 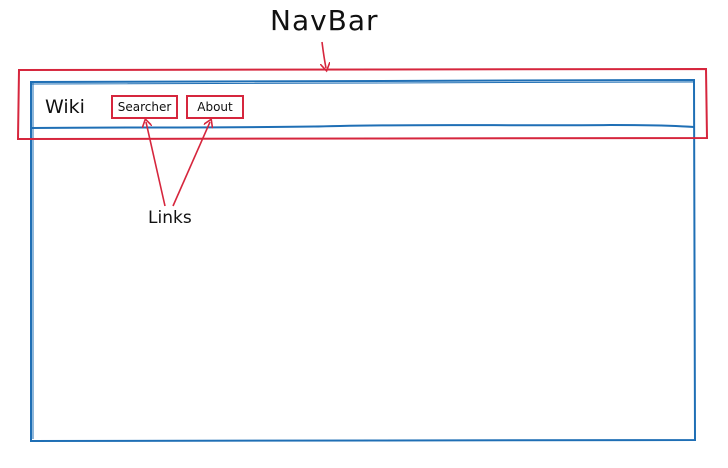 I want to click on nav-link-searcher: Searcher, so click(x=144, y=107).